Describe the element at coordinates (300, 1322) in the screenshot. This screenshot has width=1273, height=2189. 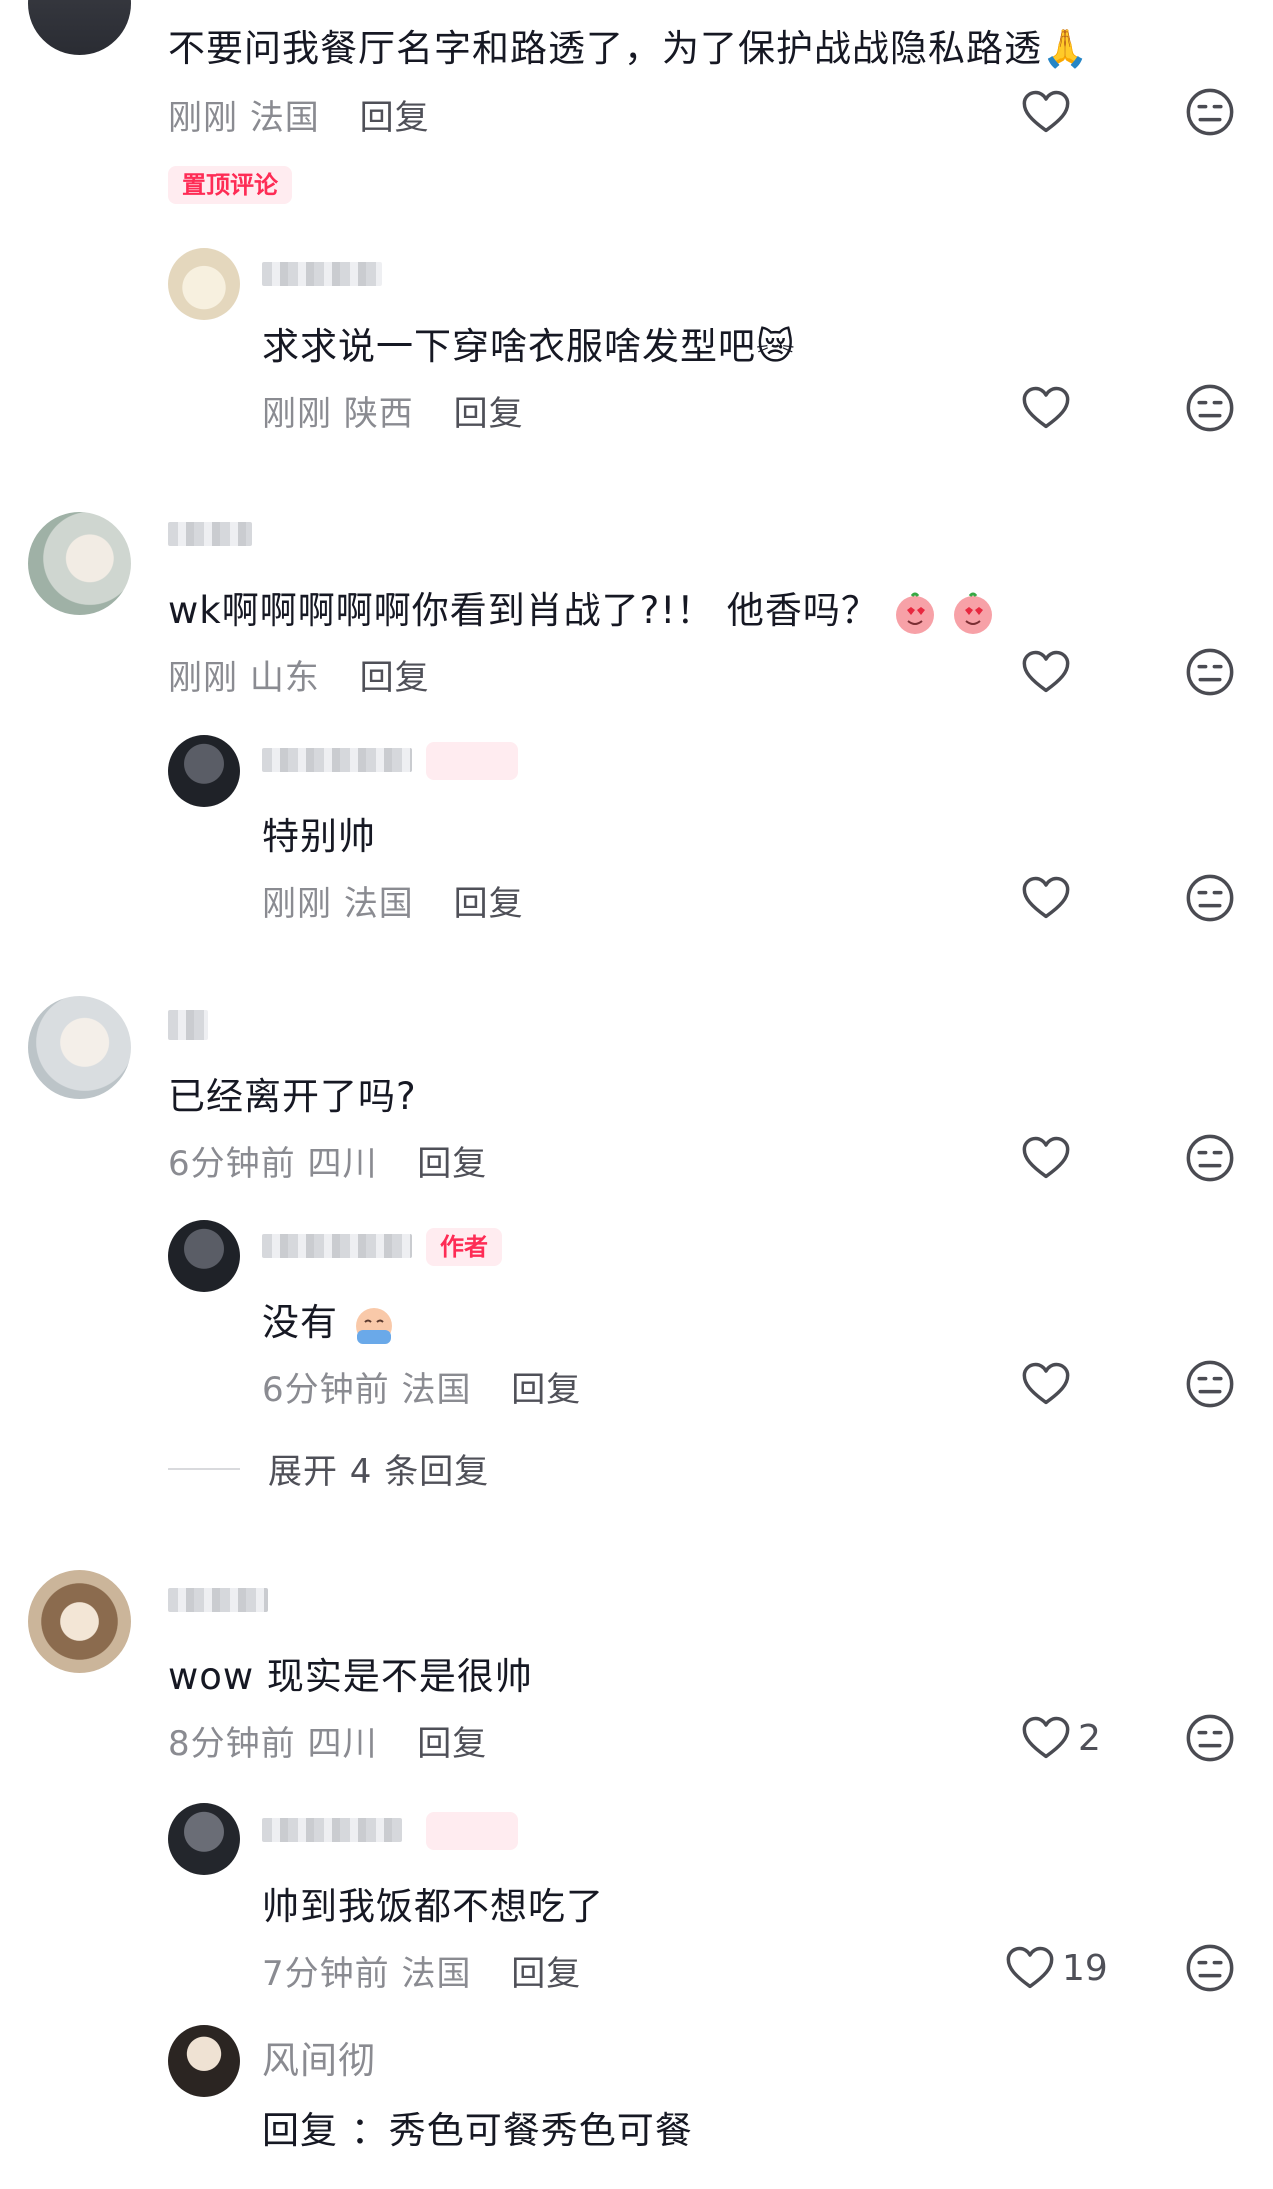
I see `reply-text-content: 没有` at that location.